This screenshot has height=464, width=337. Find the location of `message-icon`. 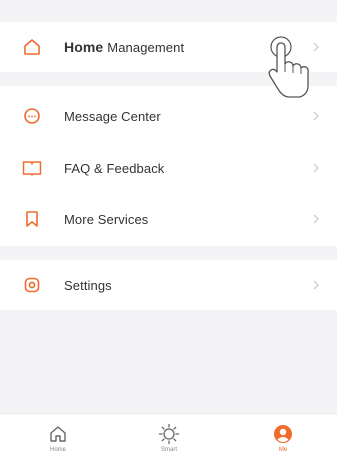

message-icon is located at coordinates (32, 116).